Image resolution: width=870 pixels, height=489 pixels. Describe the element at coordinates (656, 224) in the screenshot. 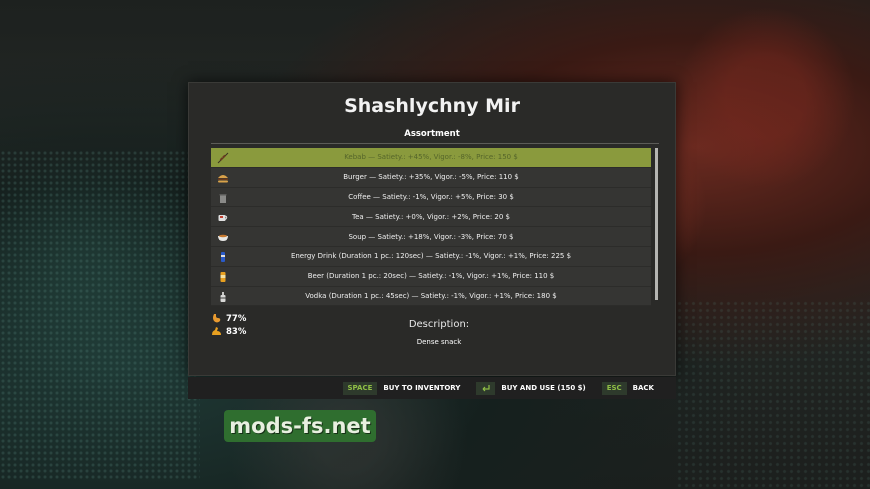

I see `scrollbar-thumb` at that location.